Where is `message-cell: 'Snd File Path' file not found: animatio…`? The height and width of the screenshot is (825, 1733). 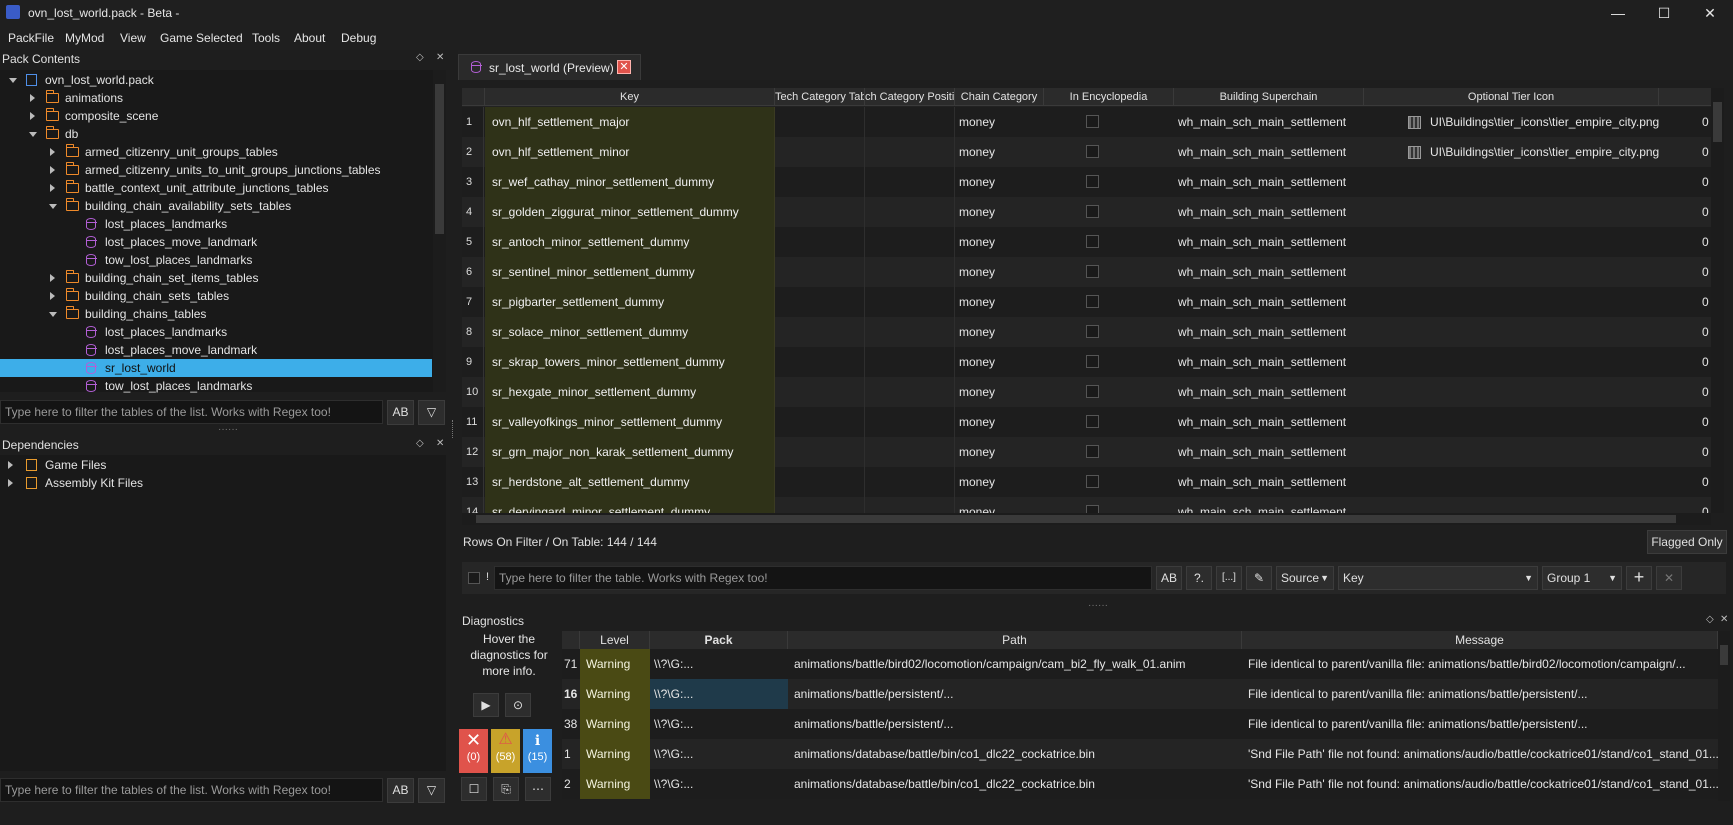
message-cell: 'Snd File Path' file not found: animatio… is located at coordinates (1480, 754).